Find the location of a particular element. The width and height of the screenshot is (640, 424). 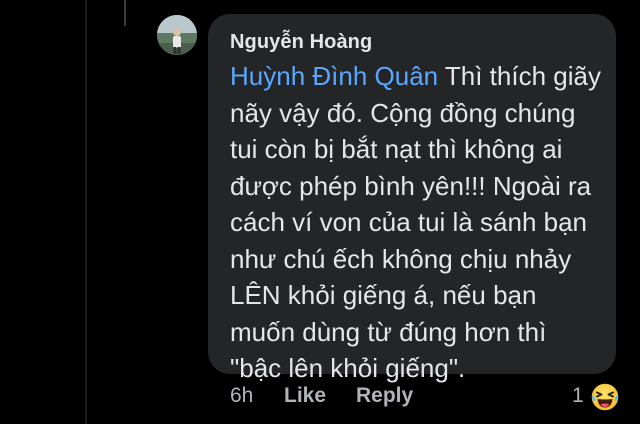

avatar-photo is located at coordinates (177, 35).